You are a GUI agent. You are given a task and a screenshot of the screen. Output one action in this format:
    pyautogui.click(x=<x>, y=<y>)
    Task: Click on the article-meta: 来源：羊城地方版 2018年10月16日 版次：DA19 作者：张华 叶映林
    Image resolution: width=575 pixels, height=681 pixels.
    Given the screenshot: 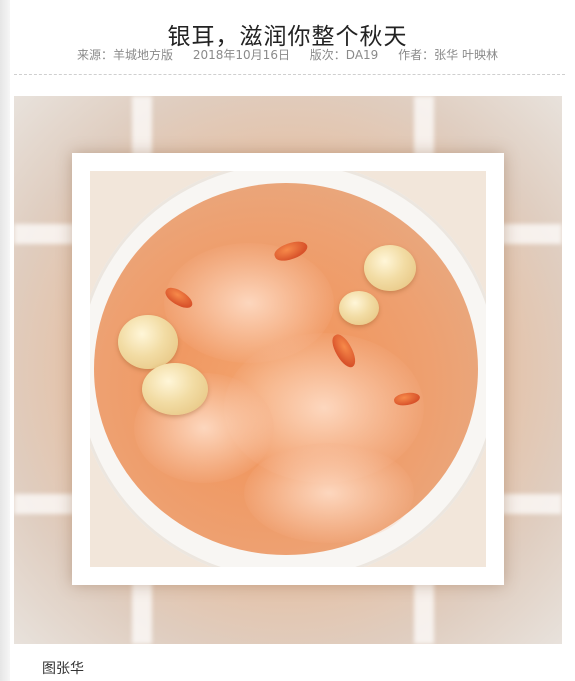 What is the action you would take?
    pyautogui.click(x=287, y=54)
    